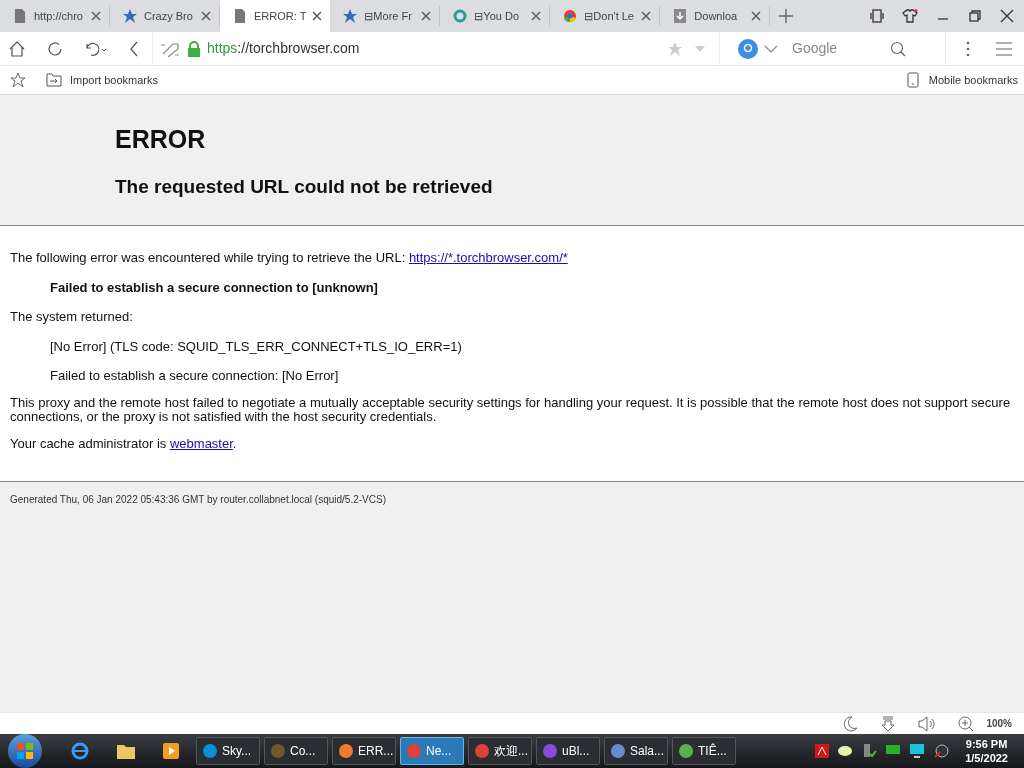 This screenshot has height=768, width=1024. I want to click on pdf-icon, so click(822, 751).